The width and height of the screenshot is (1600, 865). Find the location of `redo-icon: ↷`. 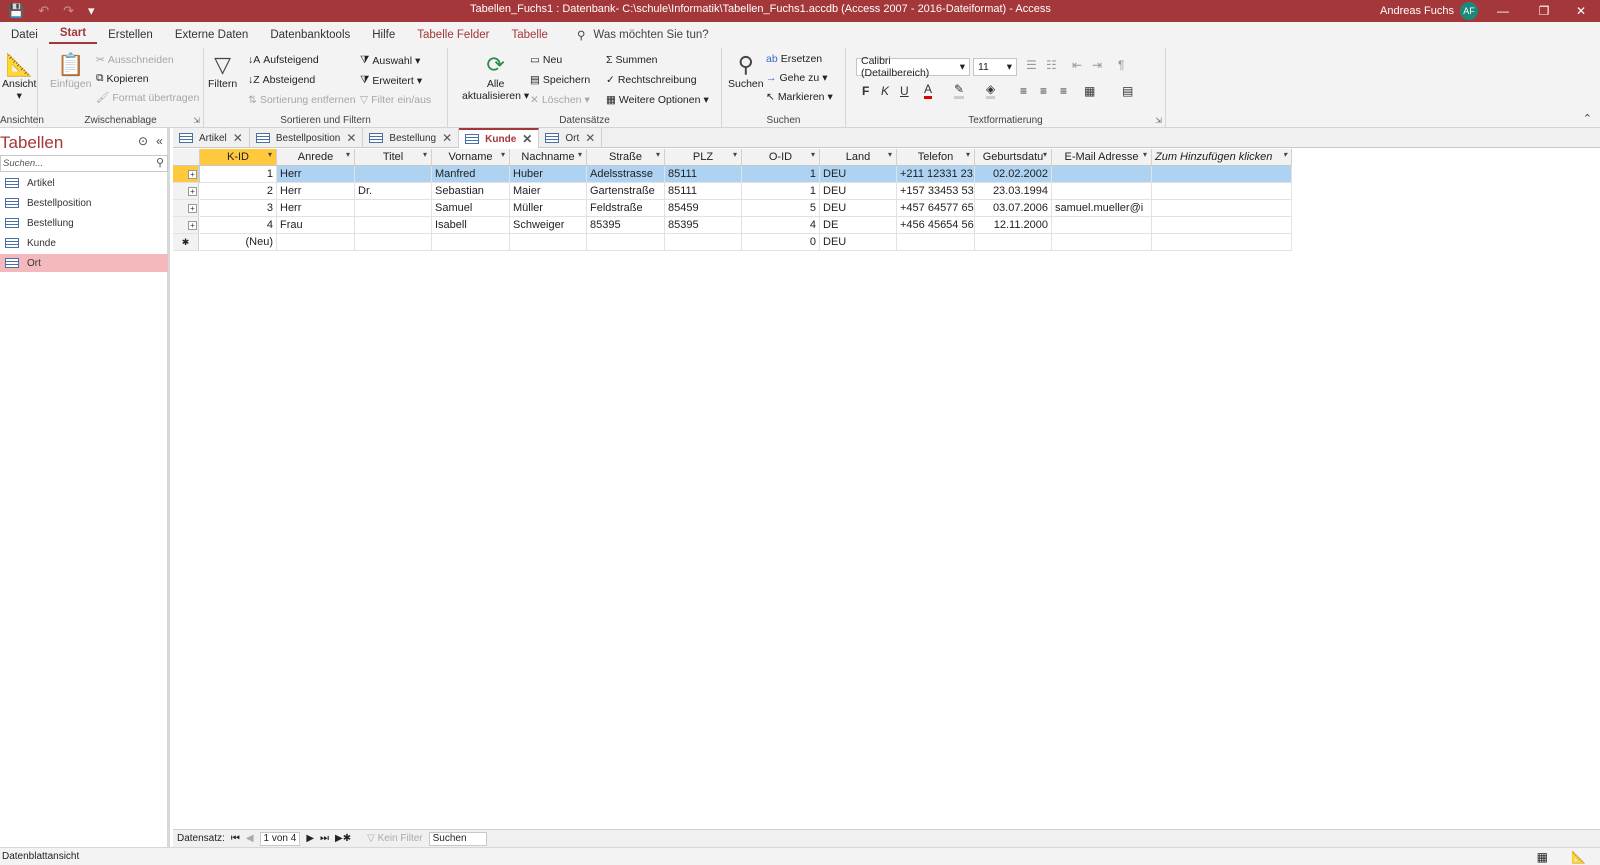

redo-icon: ↷ is located at coordinates (68, 11).